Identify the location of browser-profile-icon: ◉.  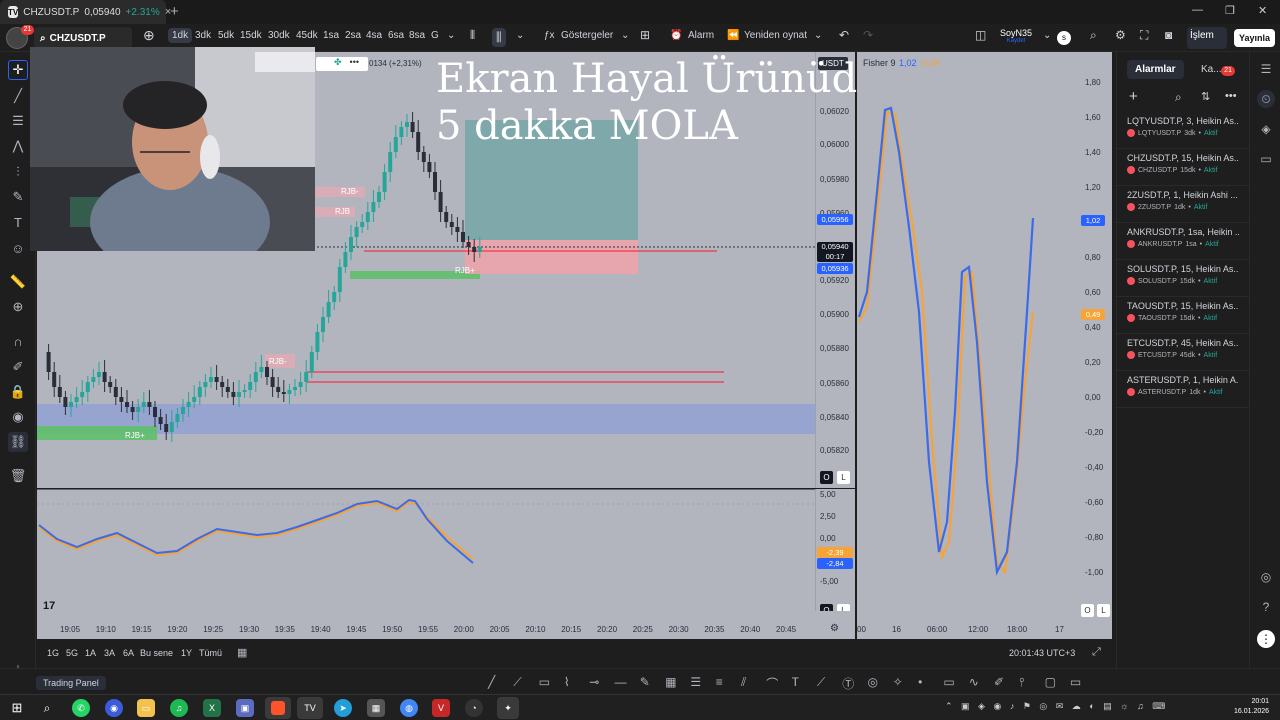
(114, 708).